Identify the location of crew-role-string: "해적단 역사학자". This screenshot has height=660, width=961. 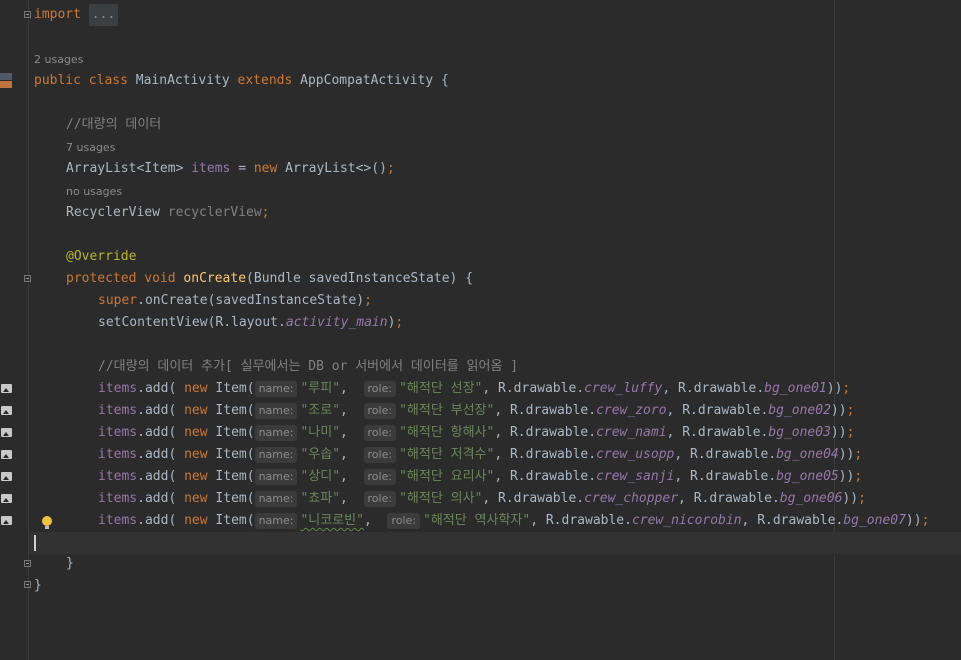
(477, 520).